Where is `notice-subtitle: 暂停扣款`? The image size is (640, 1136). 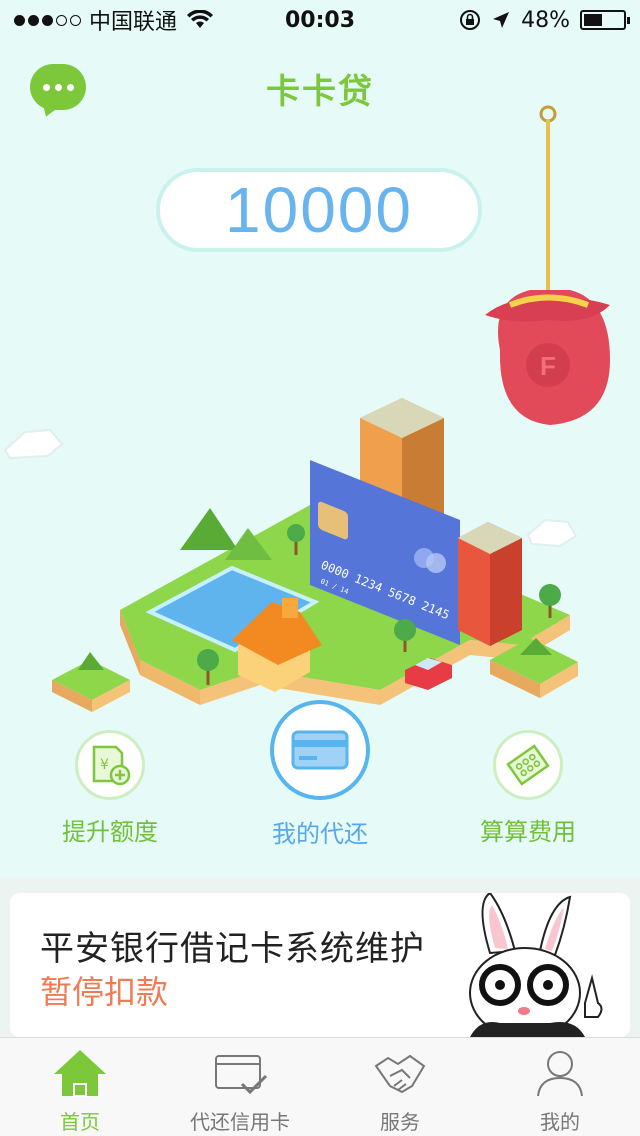 notice-subtitle: 暂停扣款 is located at coordinates (104, 992).